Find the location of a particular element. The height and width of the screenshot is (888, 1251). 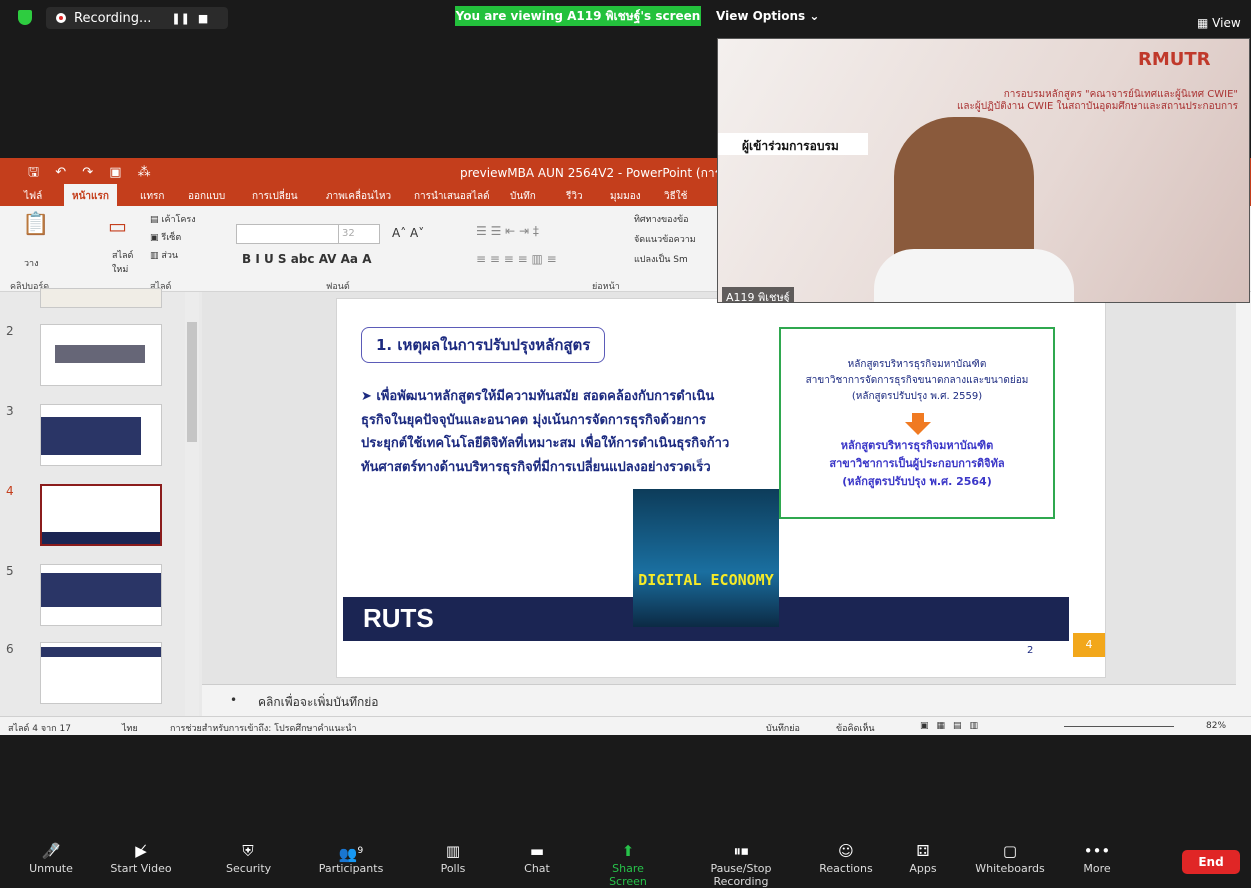

reactions-button: ☺ Reactions is located at coordinates (846, 857).